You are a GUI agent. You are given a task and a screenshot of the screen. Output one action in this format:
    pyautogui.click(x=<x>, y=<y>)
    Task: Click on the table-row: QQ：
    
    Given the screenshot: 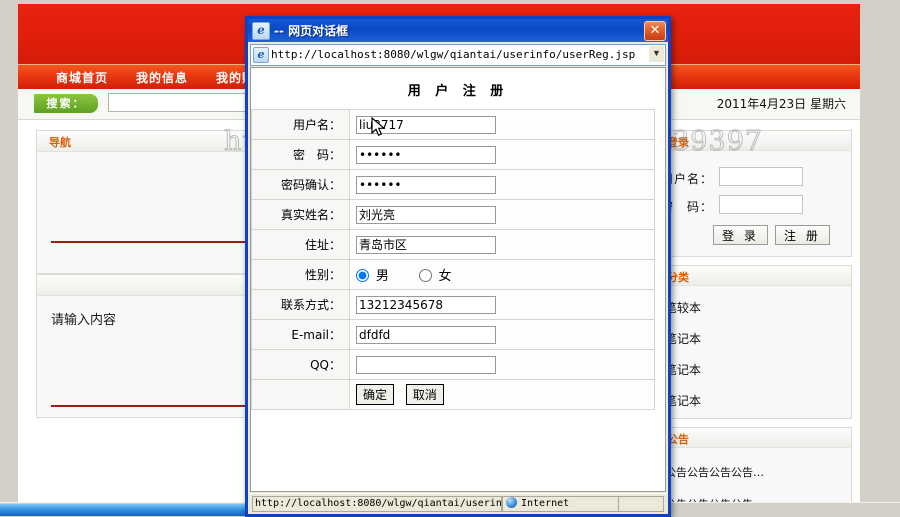 What is the action you would take?
    pyautogui.click(x=453, y=364)
    